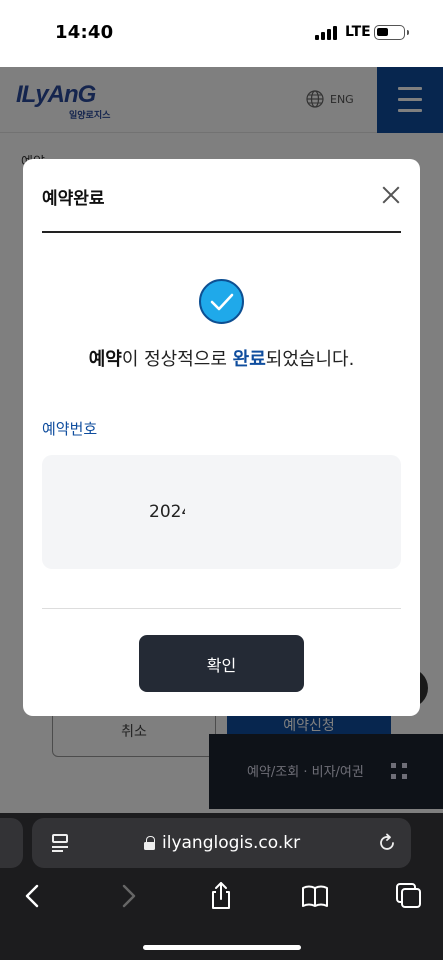 Image resolution: width=443 pixels, height=960 pixels. I want to click on address-bar: ilyanglogis.co.kr, so click(221, 843).